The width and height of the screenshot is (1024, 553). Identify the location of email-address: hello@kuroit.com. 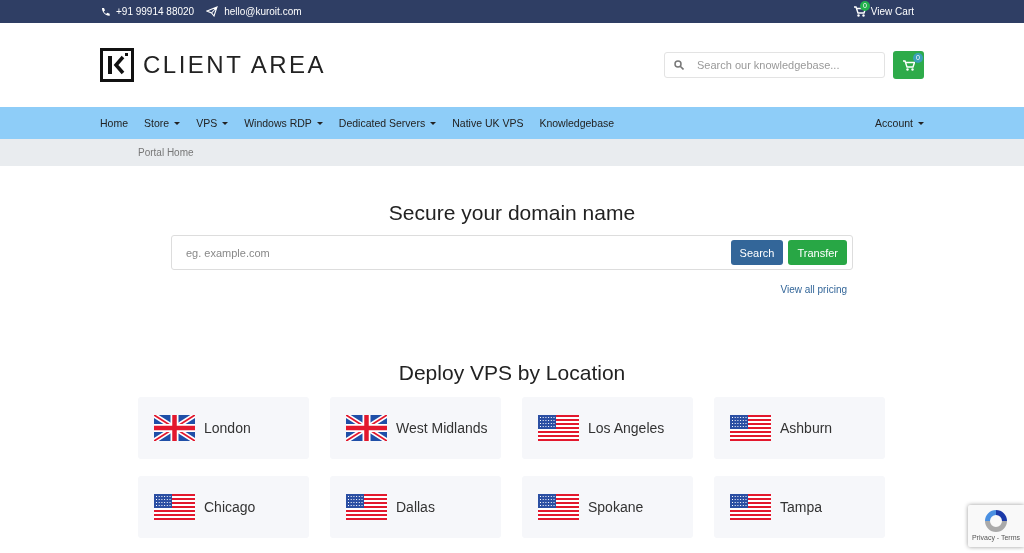
(263, 11).